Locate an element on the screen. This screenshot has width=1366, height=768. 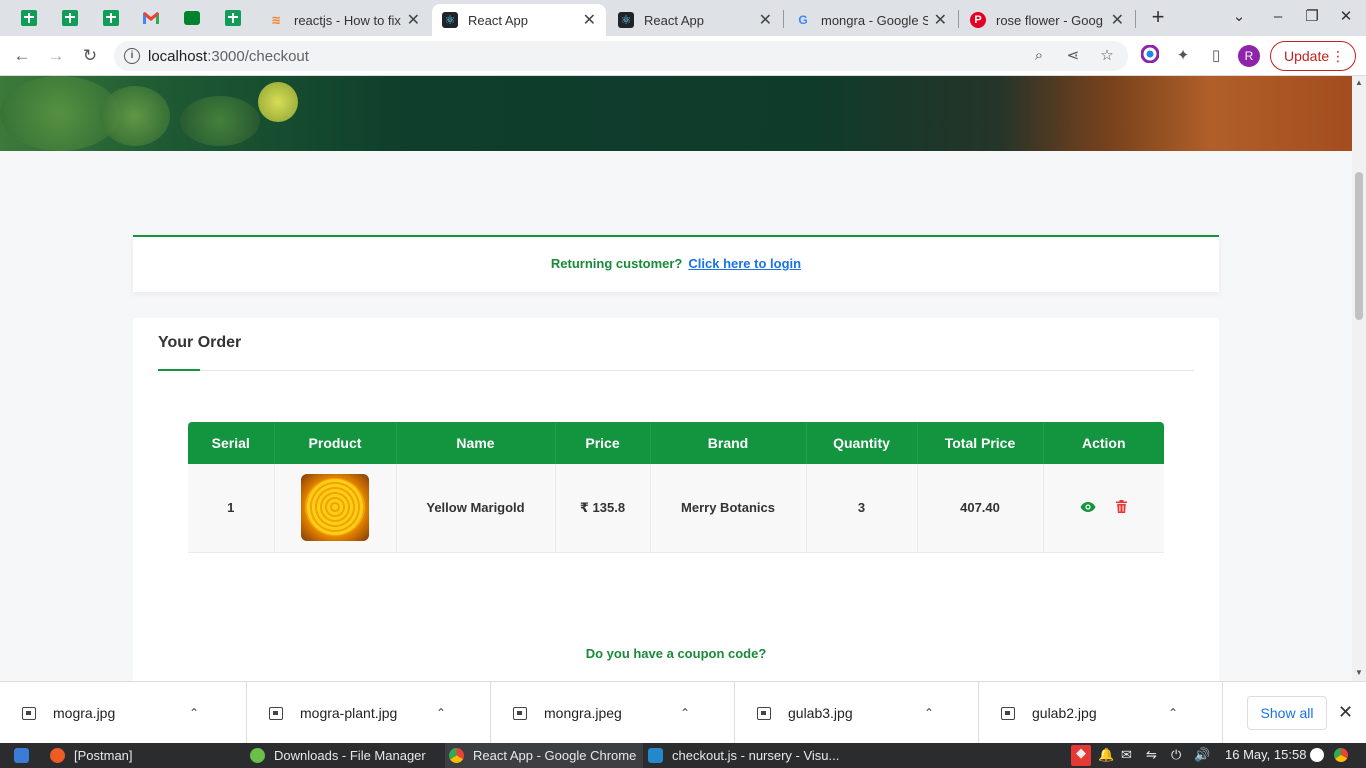
clock: 16 May, 15:58 is located at coordinates (1265, 754).